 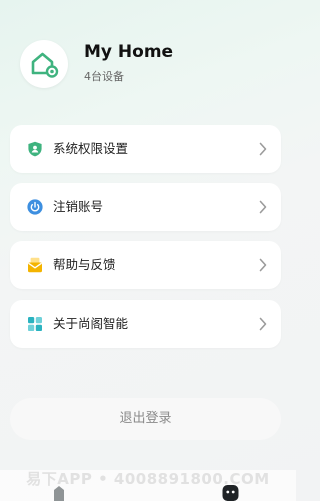 I want to click on mail-help-icon, so click(x=35, y=265).